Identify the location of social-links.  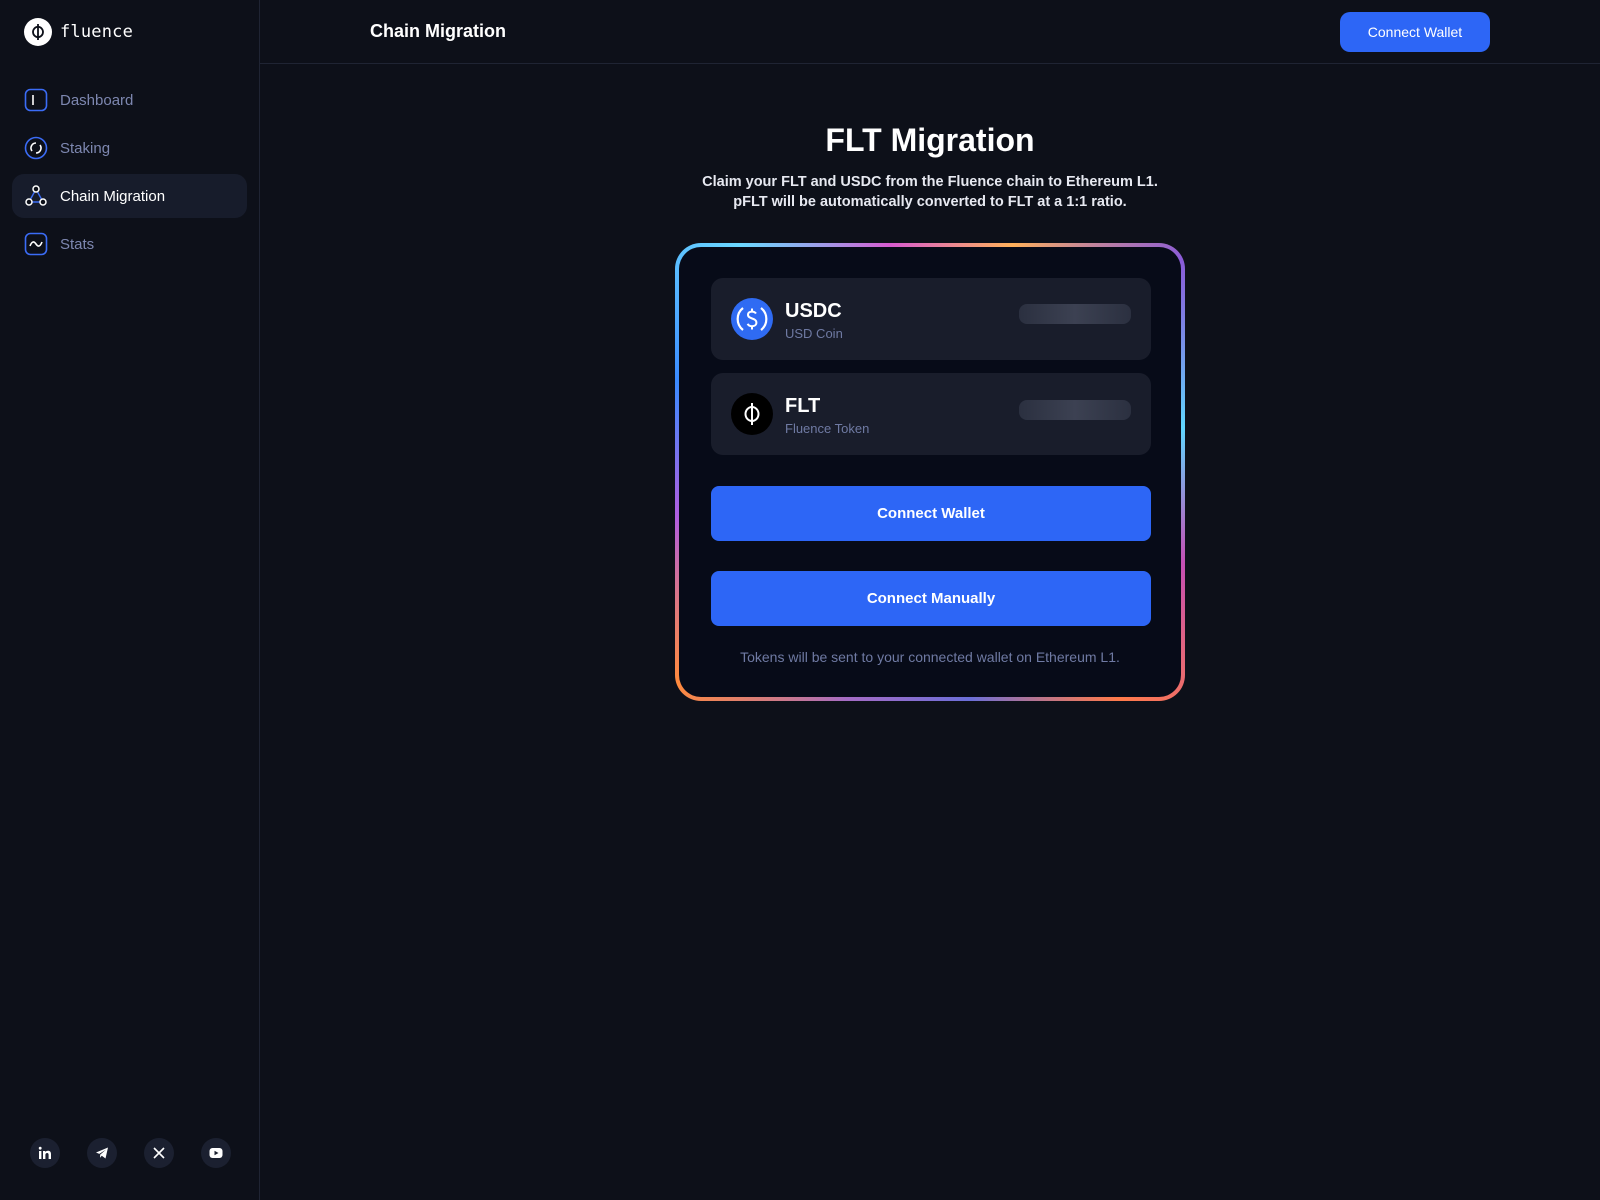
(130, 1153).